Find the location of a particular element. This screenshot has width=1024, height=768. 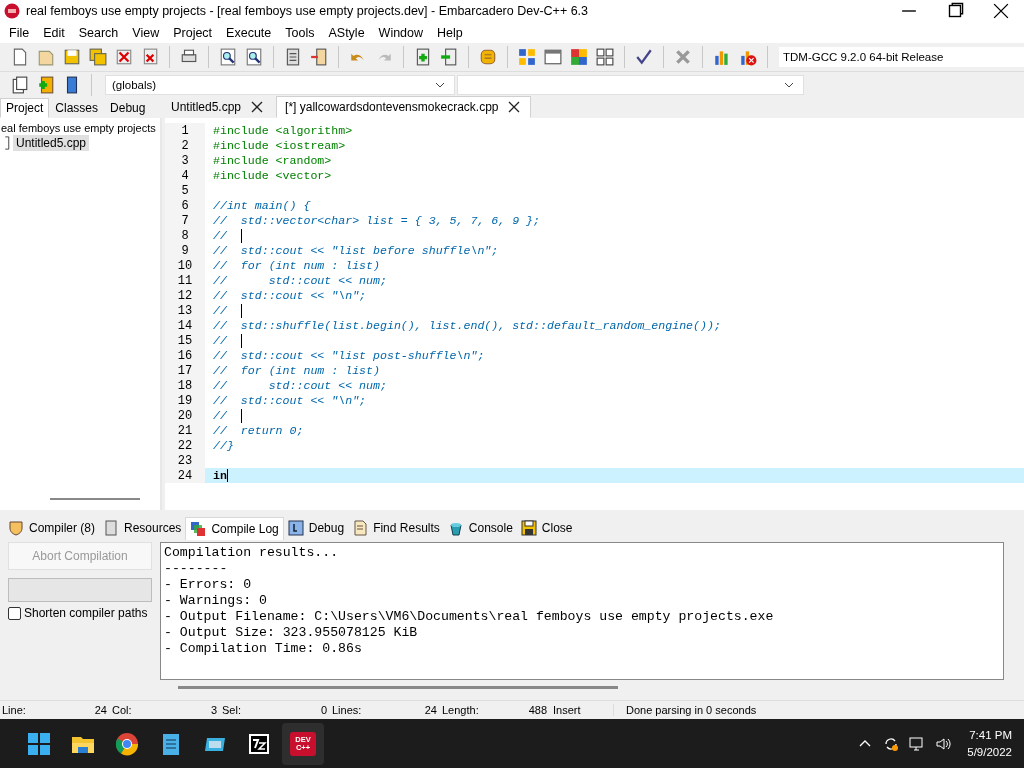

line-number: 24 is located at coordinates (185, 475).